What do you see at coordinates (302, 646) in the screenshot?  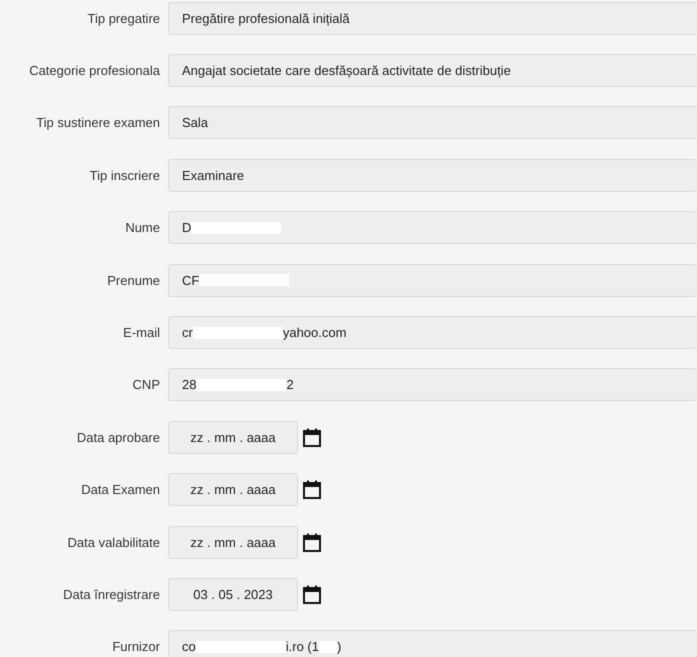 I see `value-text: i.ro (1` at bounding box center [302, 646].